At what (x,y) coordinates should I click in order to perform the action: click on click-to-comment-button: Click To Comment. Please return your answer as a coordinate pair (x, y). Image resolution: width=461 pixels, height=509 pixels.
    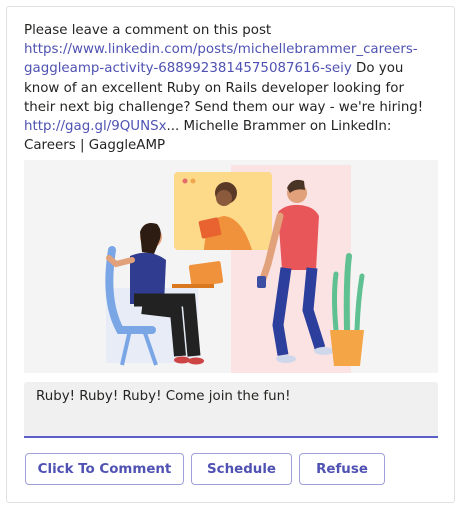
    Looking at the image, I should click on (104, 469).